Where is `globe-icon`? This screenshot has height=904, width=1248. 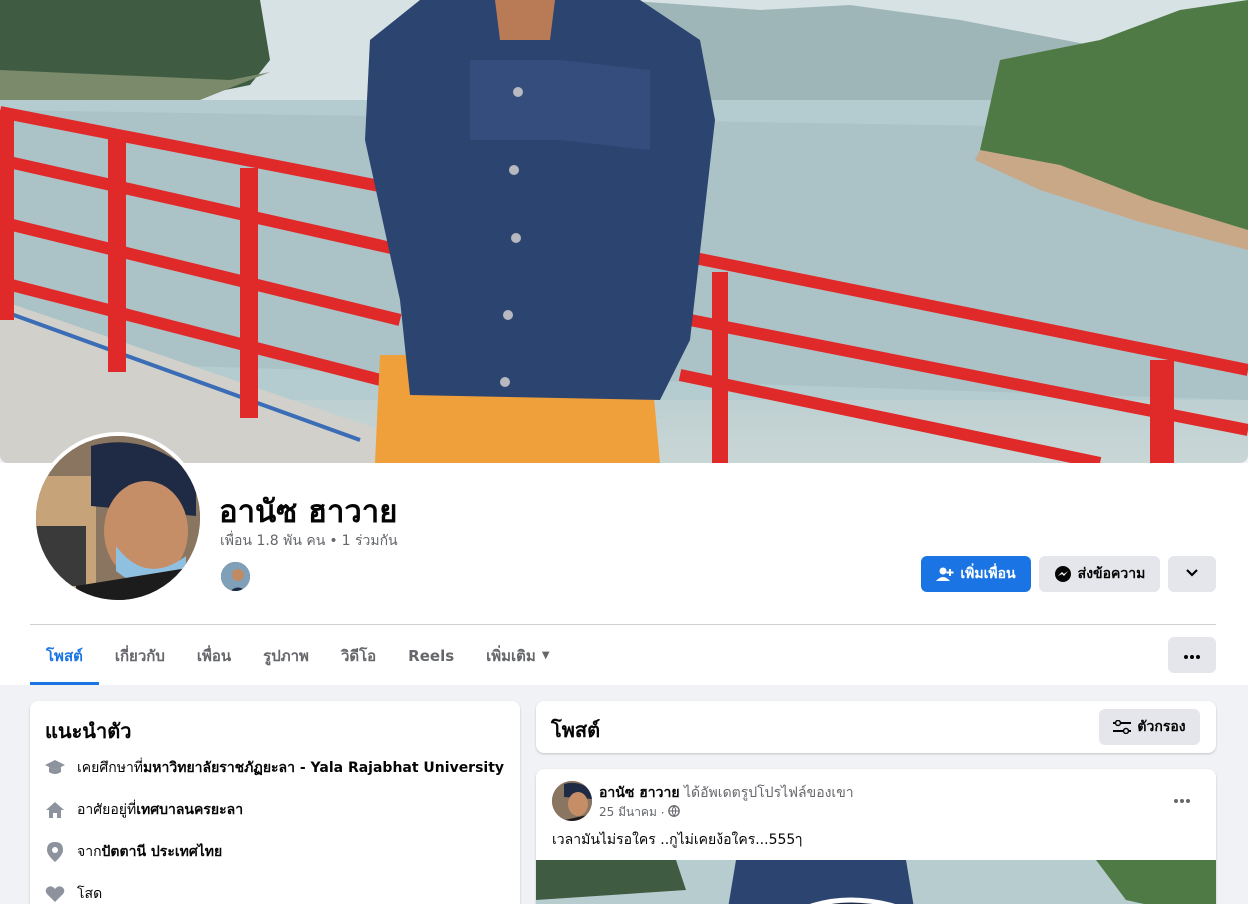 globe-icon is located at coordinates (674, 812).